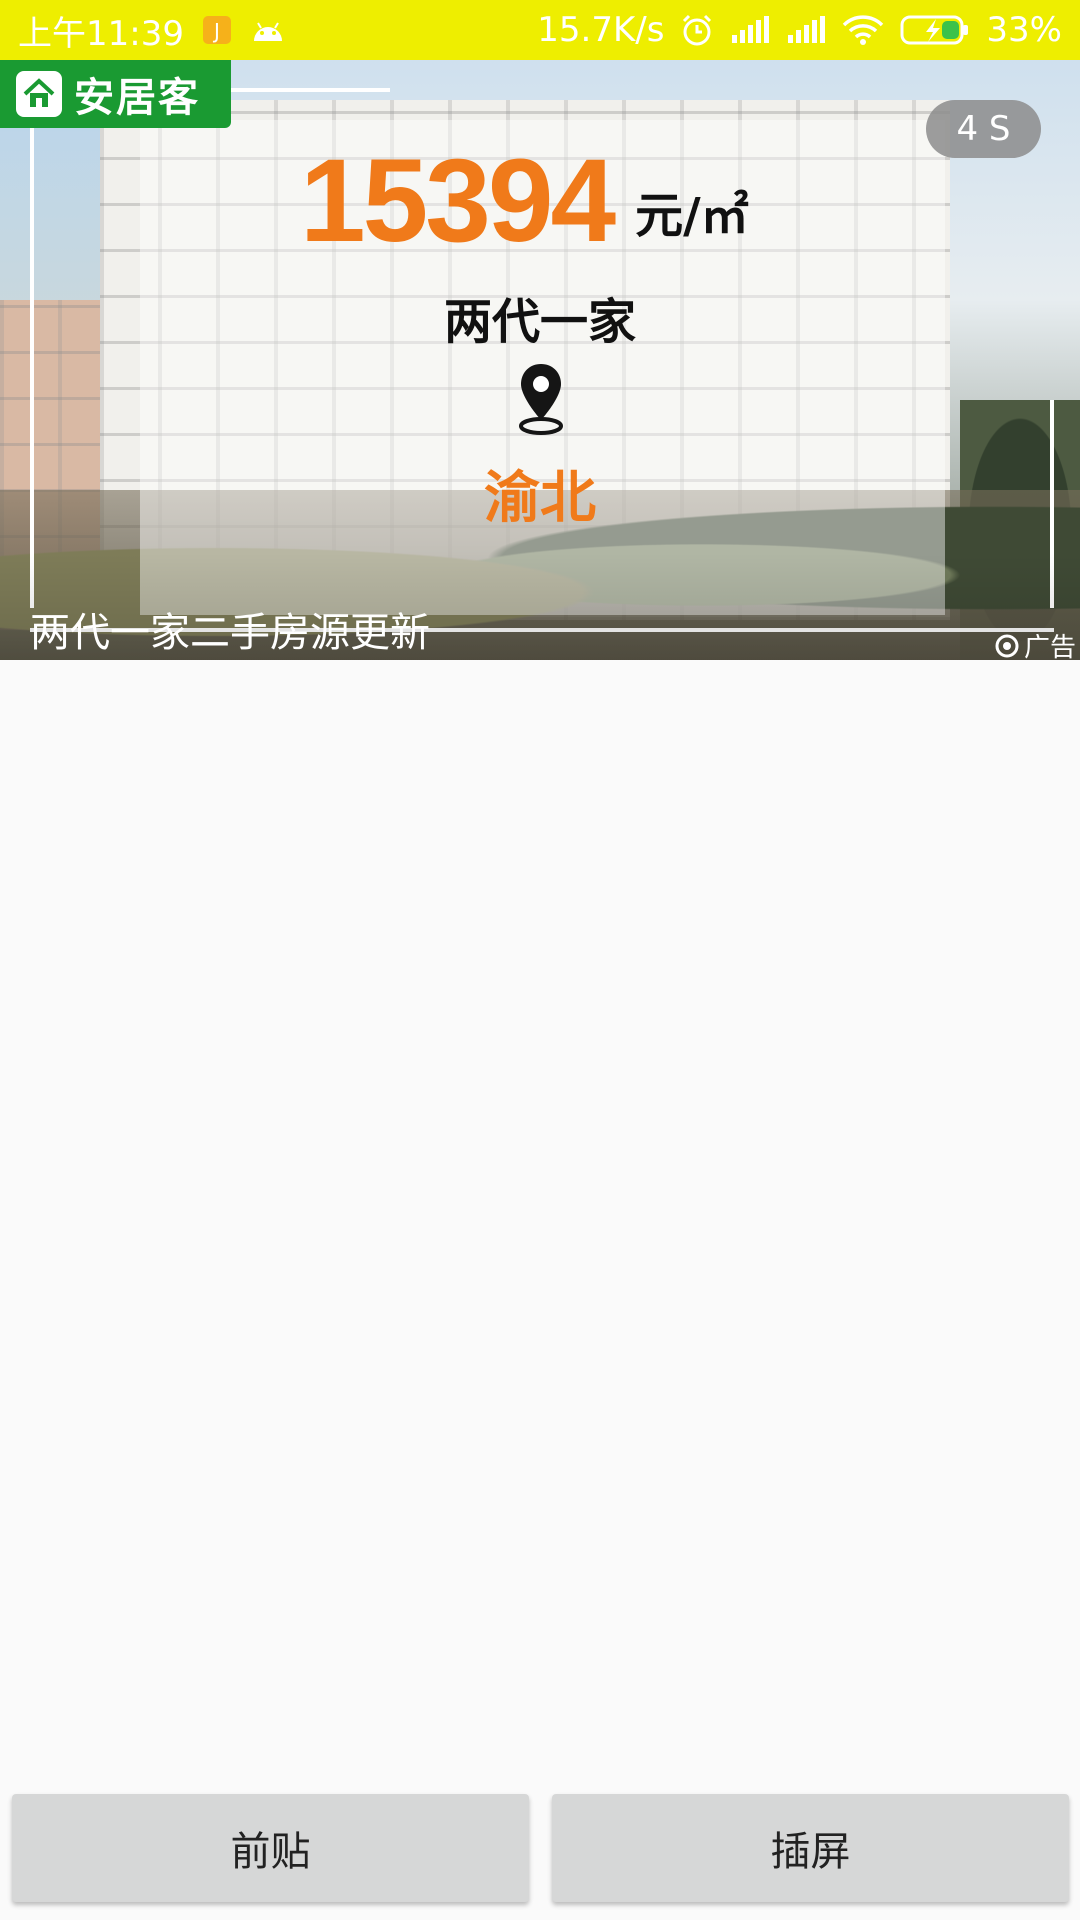 The image size is (1080, 1920). What do you see at coordinates (137, 98) in the screenshot?
I see `brand-name: 安居客` at bounding box center [137, 98].